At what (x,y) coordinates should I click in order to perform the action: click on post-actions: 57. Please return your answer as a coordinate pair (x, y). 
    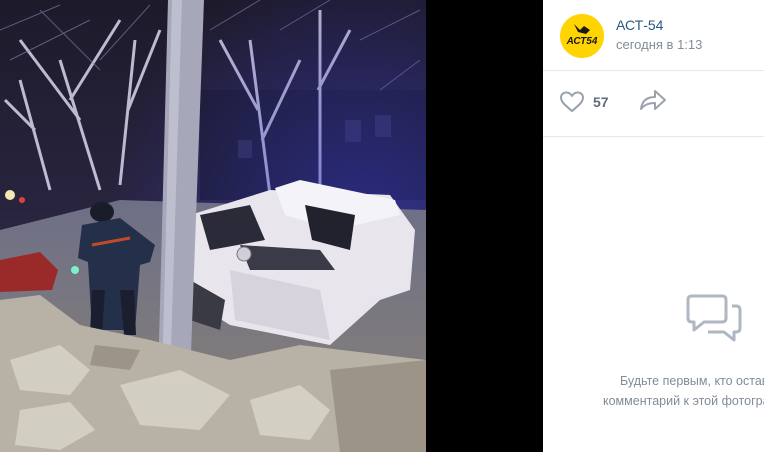
    Looking at the image, I should click on (653, 104).